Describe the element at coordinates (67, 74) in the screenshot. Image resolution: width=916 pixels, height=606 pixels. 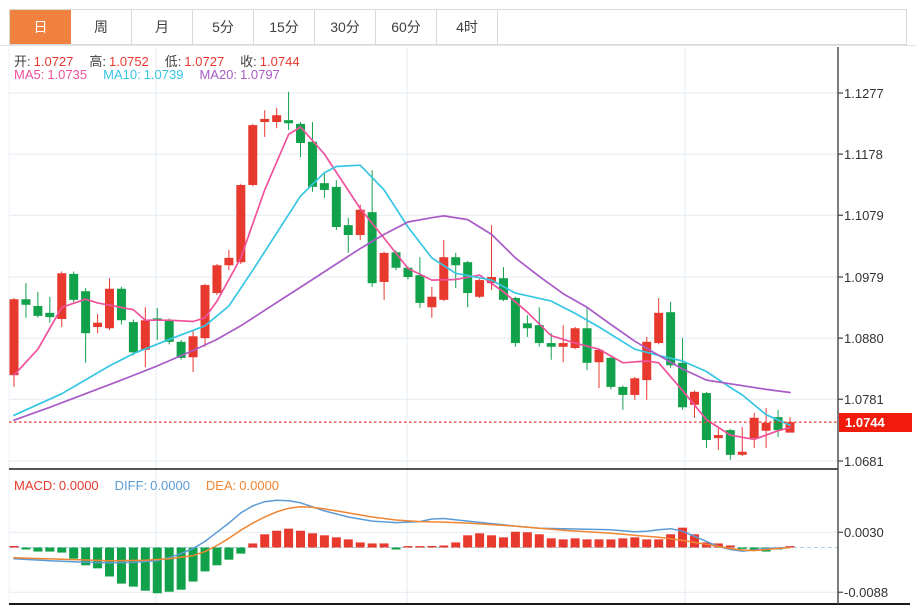
I see `ma5-value: 1.0735` at that location.